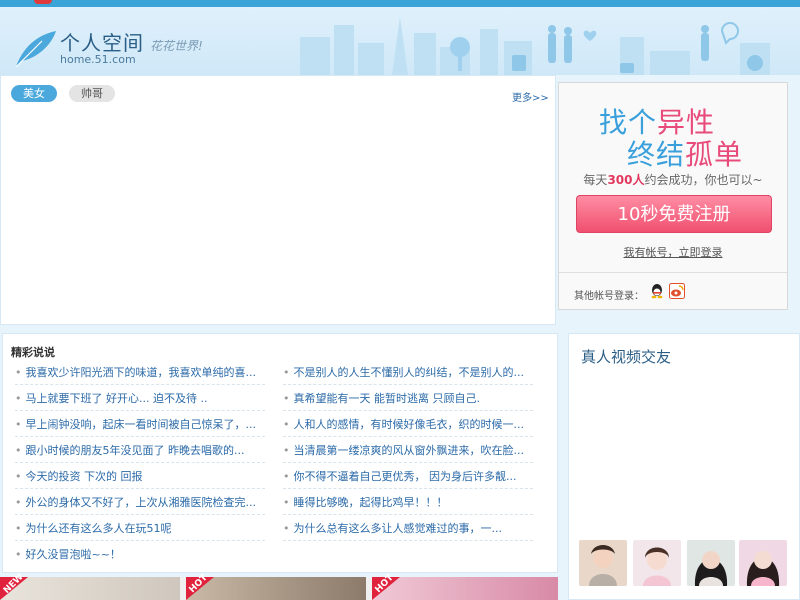  I want to click on talk-title: 精彩说说, so click(33, 352).